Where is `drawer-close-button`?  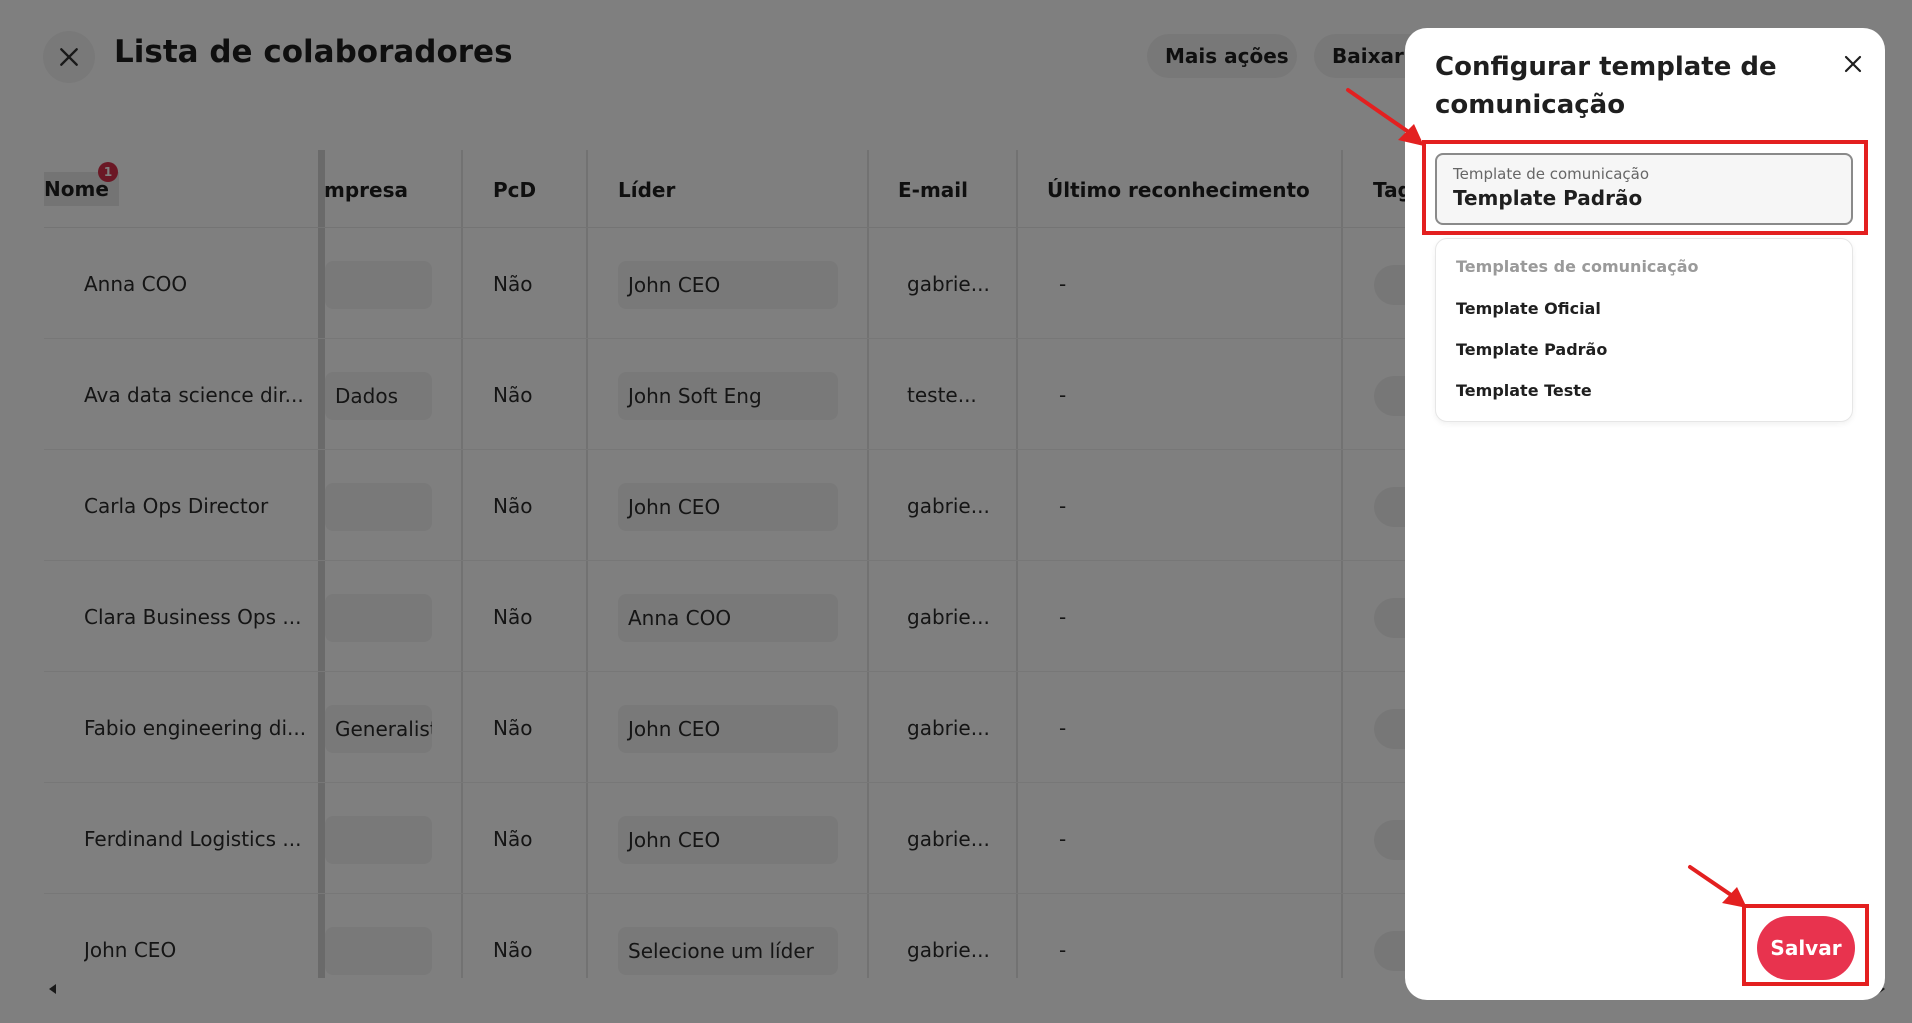
drawer-close-button is located at coordinates (1853, 64).